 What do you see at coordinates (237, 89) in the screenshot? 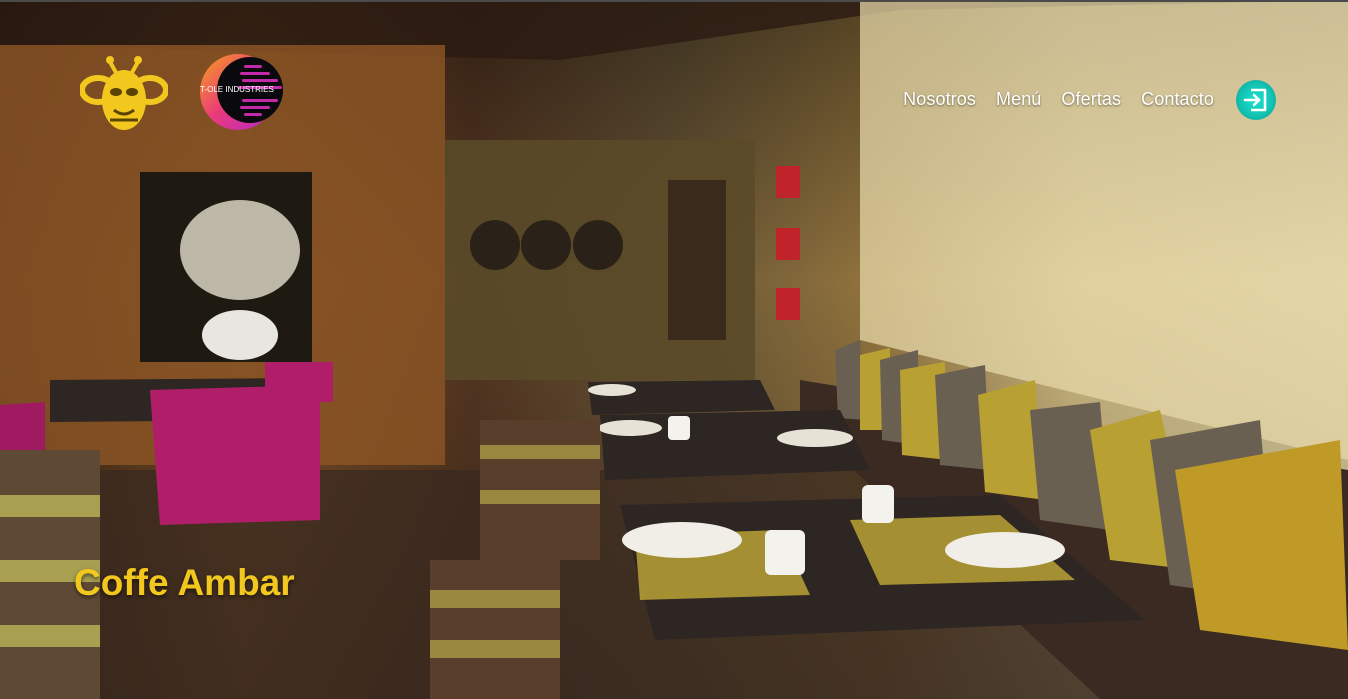
I see `partner-logo-text: T-OLE INDUSTRIES` at bounding box center [237, 89].